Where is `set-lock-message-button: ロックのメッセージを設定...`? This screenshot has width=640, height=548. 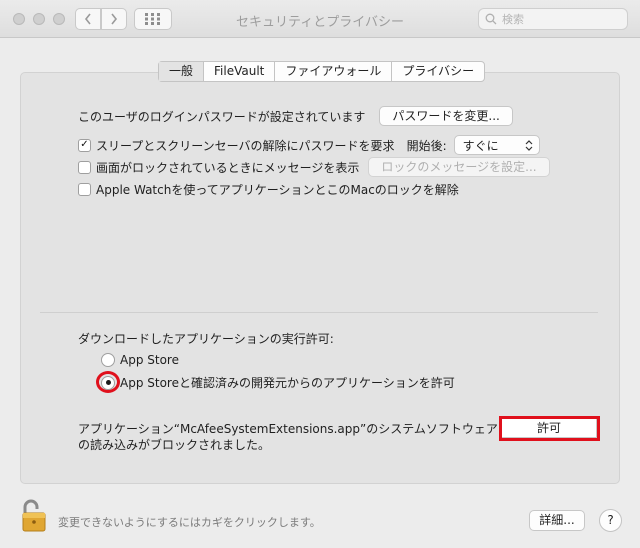 set-lock-message-button: ロックのメッセージを設定... is located at coordinates (459, 167).